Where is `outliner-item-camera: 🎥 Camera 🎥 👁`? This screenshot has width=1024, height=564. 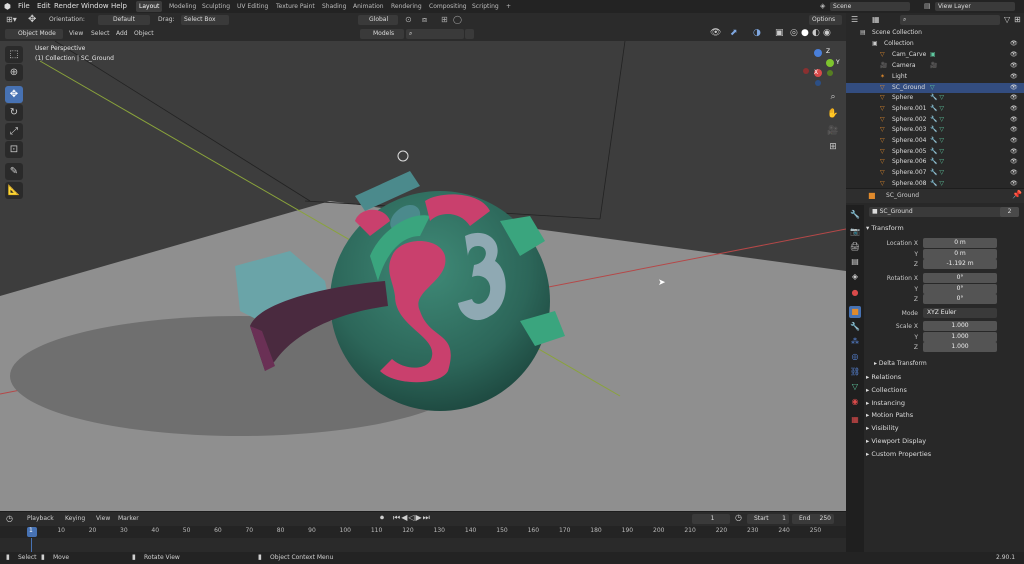 outliner-item-camera: 🎥 Camera 🎥 👁 is located at coordinates (935, 66).